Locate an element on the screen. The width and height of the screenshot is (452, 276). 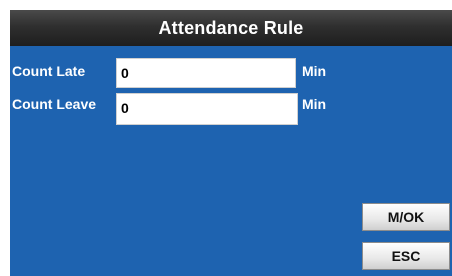
count-late-unit: Min is located at coordinates (314, 71).